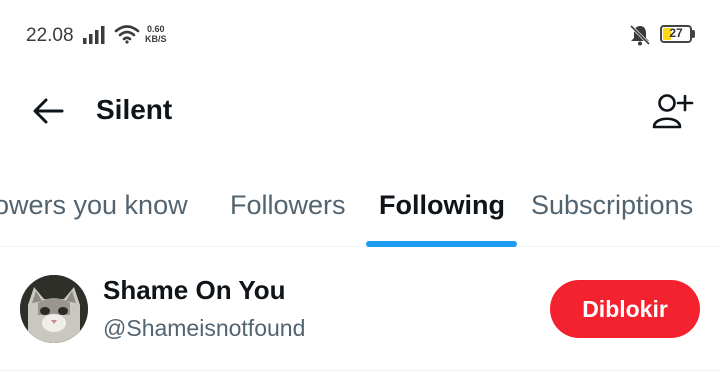 This screenshot has height=388, width=720. Describe the element at coordinates (49, 111) in the screenshot. I see `back-arrow-icon` at that location.